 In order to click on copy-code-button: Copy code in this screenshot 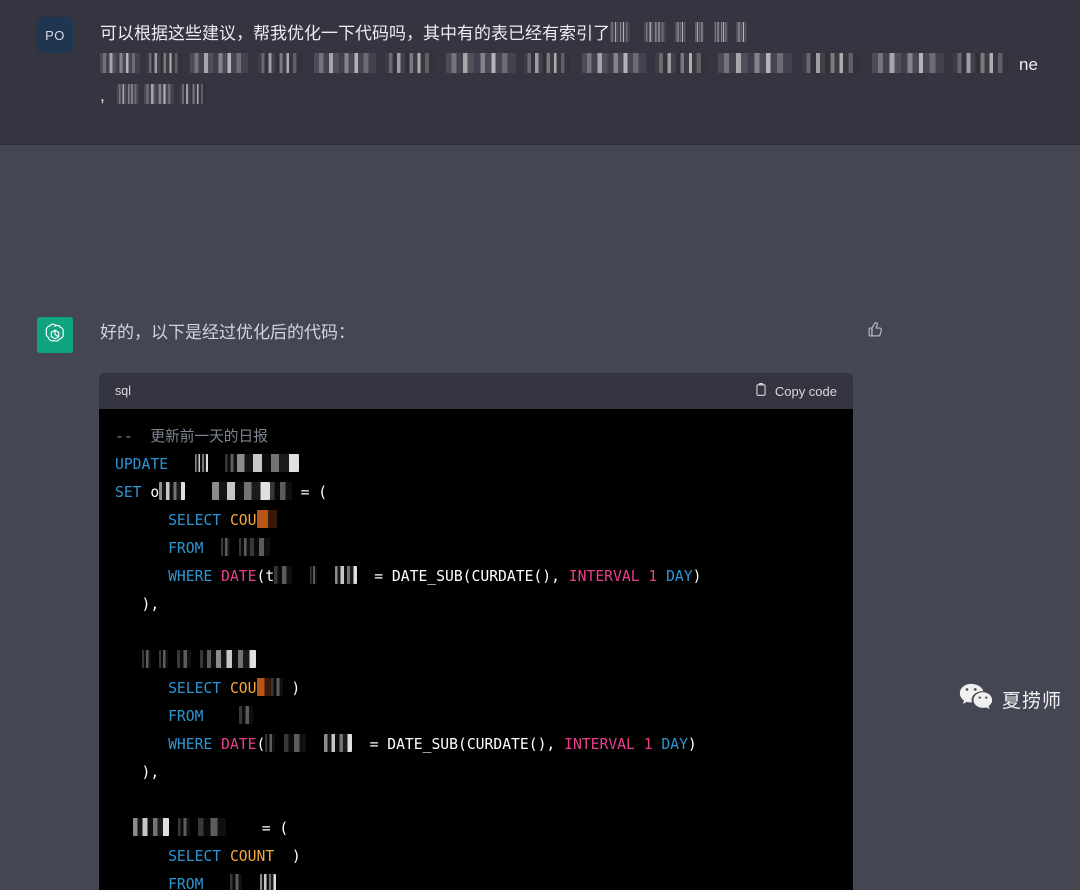, I will do `click(795, 391)`.